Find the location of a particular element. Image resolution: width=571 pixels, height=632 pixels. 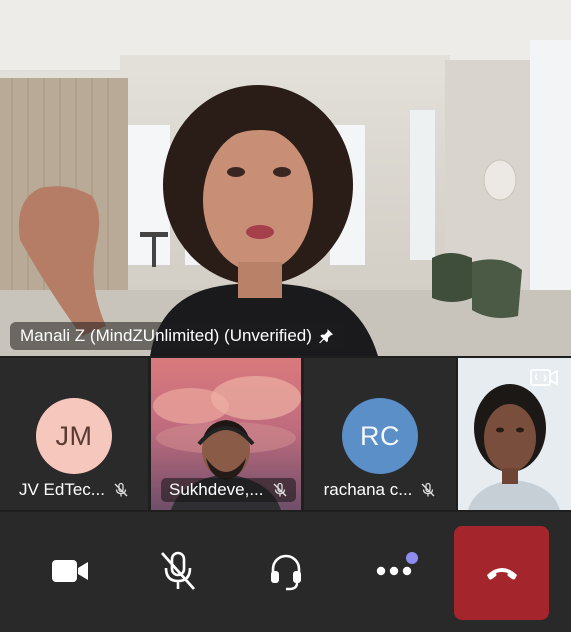

camera-icon is located at coordinates (70, 571).